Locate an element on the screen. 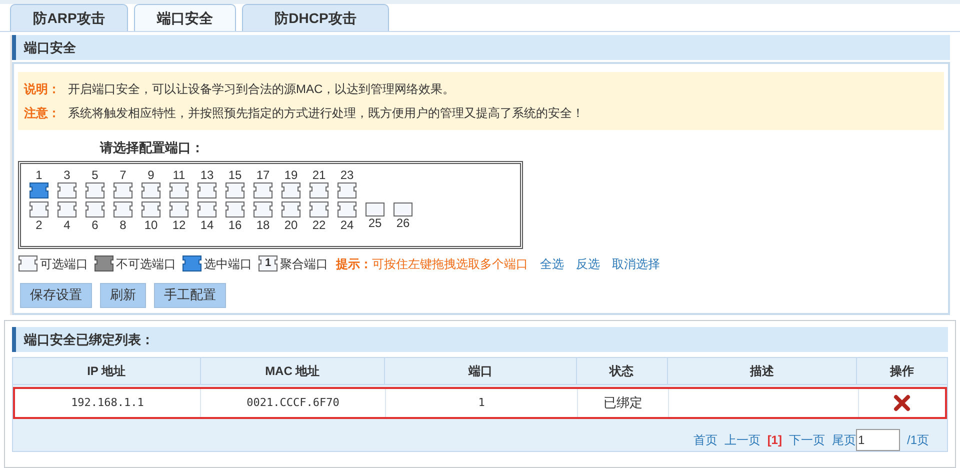  port-number: 26 is located at coordinates (403, 223).